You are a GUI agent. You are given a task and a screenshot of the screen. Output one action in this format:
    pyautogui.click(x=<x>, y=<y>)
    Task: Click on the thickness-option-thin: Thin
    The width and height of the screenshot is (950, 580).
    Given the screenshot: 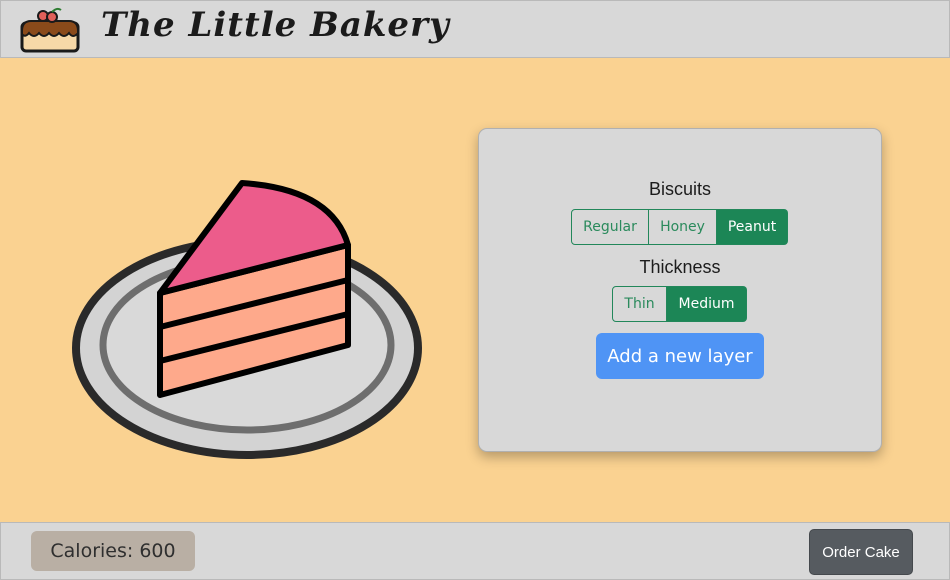 What is the action you would take?
    pyautogui.click(x=639, y=304)
    